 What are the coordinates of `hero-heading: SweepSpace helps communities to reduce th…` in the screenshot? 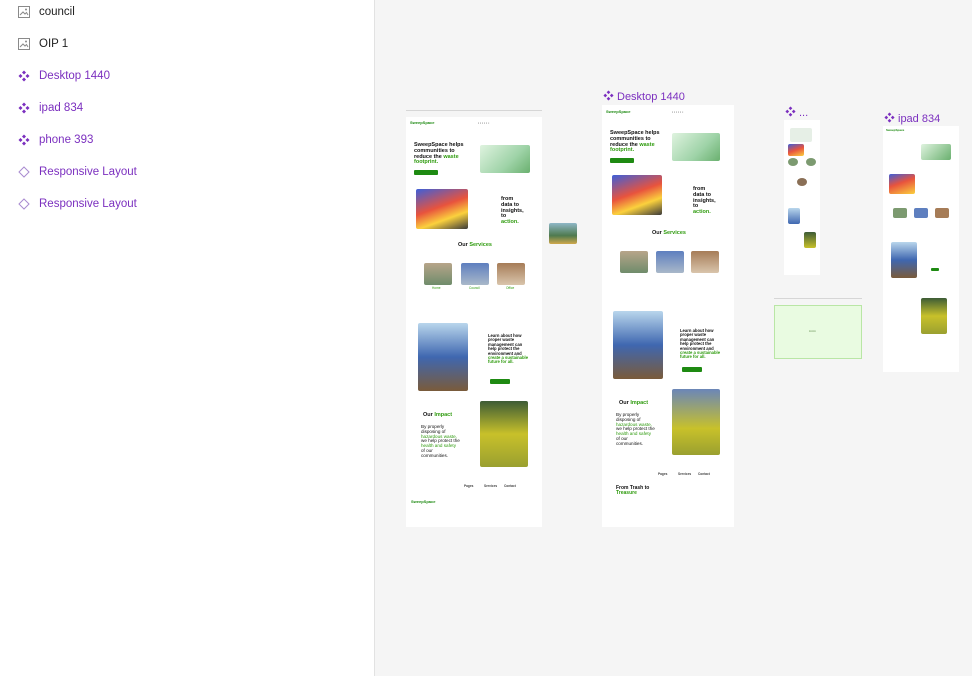 It's located at (635, 142).